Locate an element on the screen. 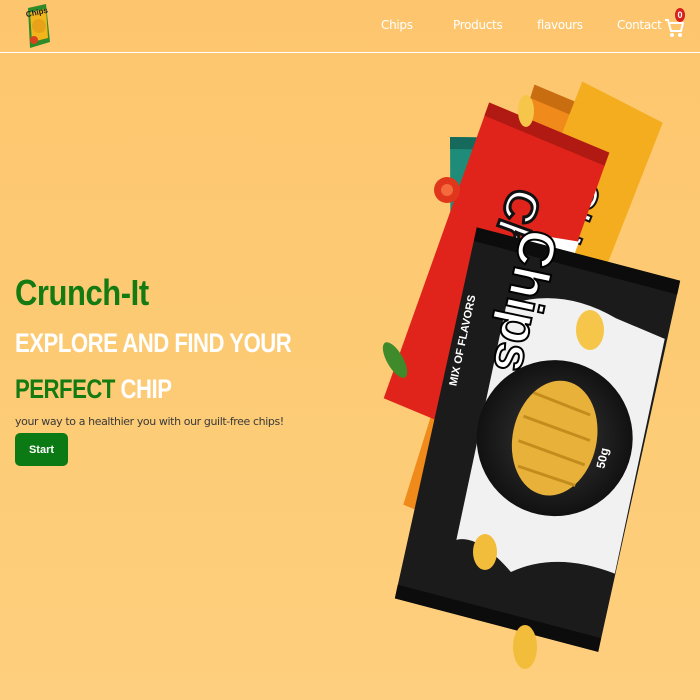  nav-link-products: Products is located at coordinates (478, 25).